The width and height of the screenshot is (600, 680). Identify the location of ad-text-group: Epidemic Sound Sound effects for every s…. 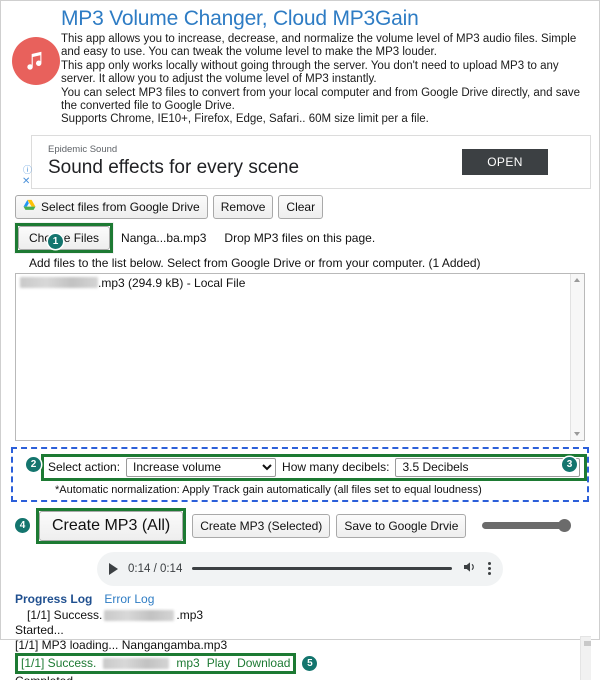
(255, 162).